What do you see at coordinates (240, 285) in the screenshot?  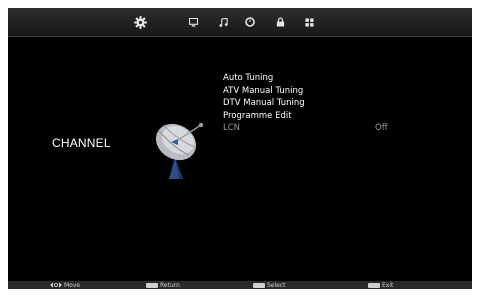 I see `footer-hints: Move Return Select Exit` at bounding box center [240, 285].